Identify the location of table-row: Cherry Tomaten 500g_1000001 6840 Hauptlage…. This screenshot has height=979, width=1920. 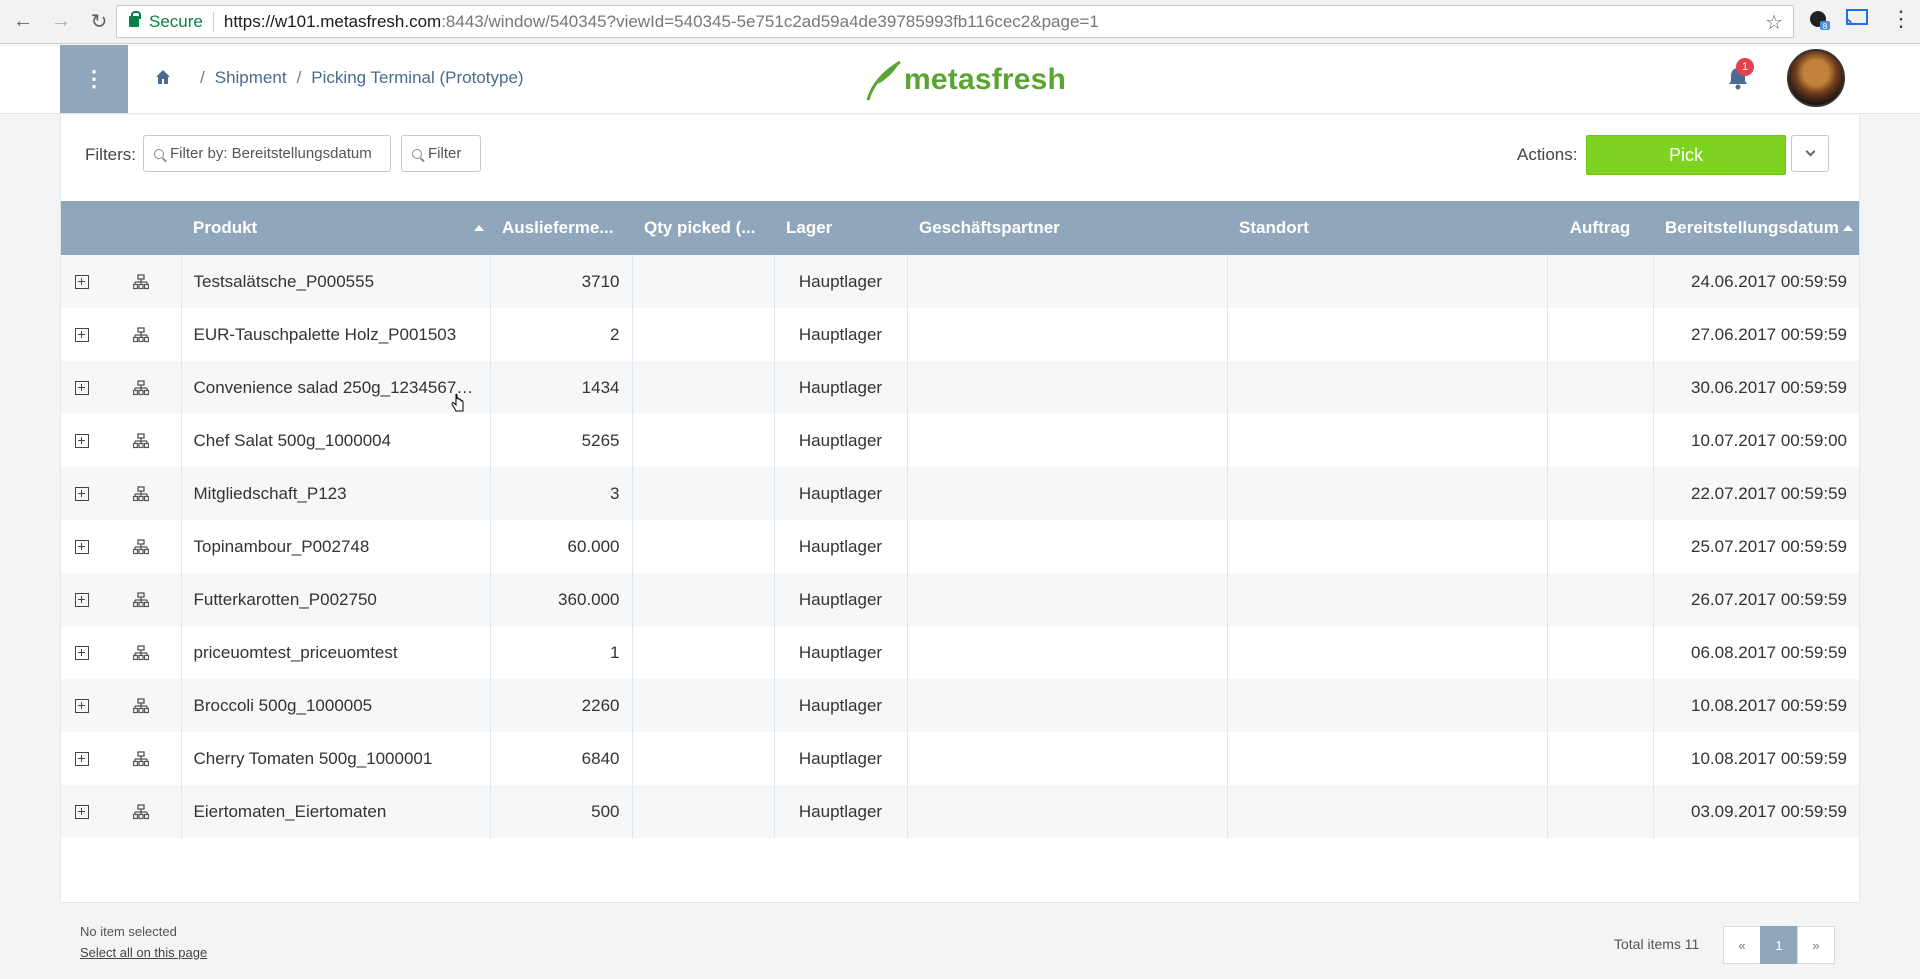
(960, 758).